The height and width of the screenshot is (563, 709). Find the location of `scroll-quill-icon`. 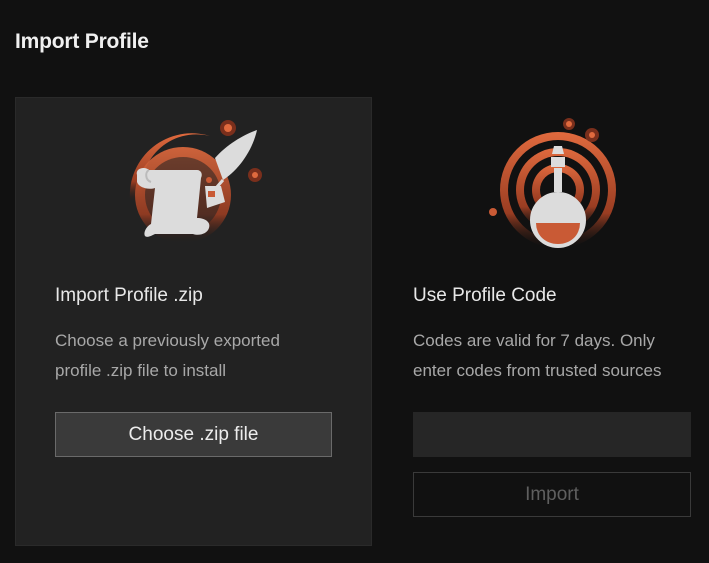

scroll-quill-icon is located at coordinates (185, 180).